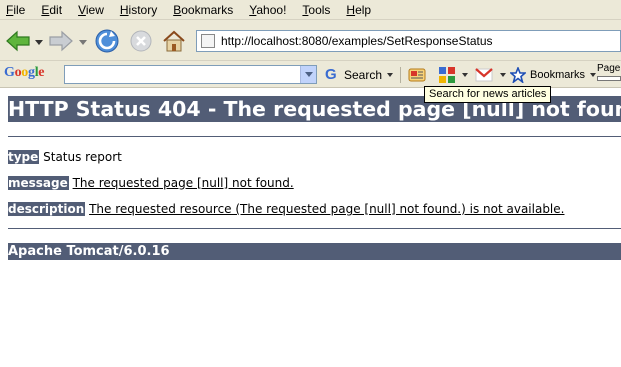 This screenshot has height=367, width=621. What do you see at coordinates (390, 74) in the screenshot?
I see `search-options-arrow` at bounding box center [390, 74].